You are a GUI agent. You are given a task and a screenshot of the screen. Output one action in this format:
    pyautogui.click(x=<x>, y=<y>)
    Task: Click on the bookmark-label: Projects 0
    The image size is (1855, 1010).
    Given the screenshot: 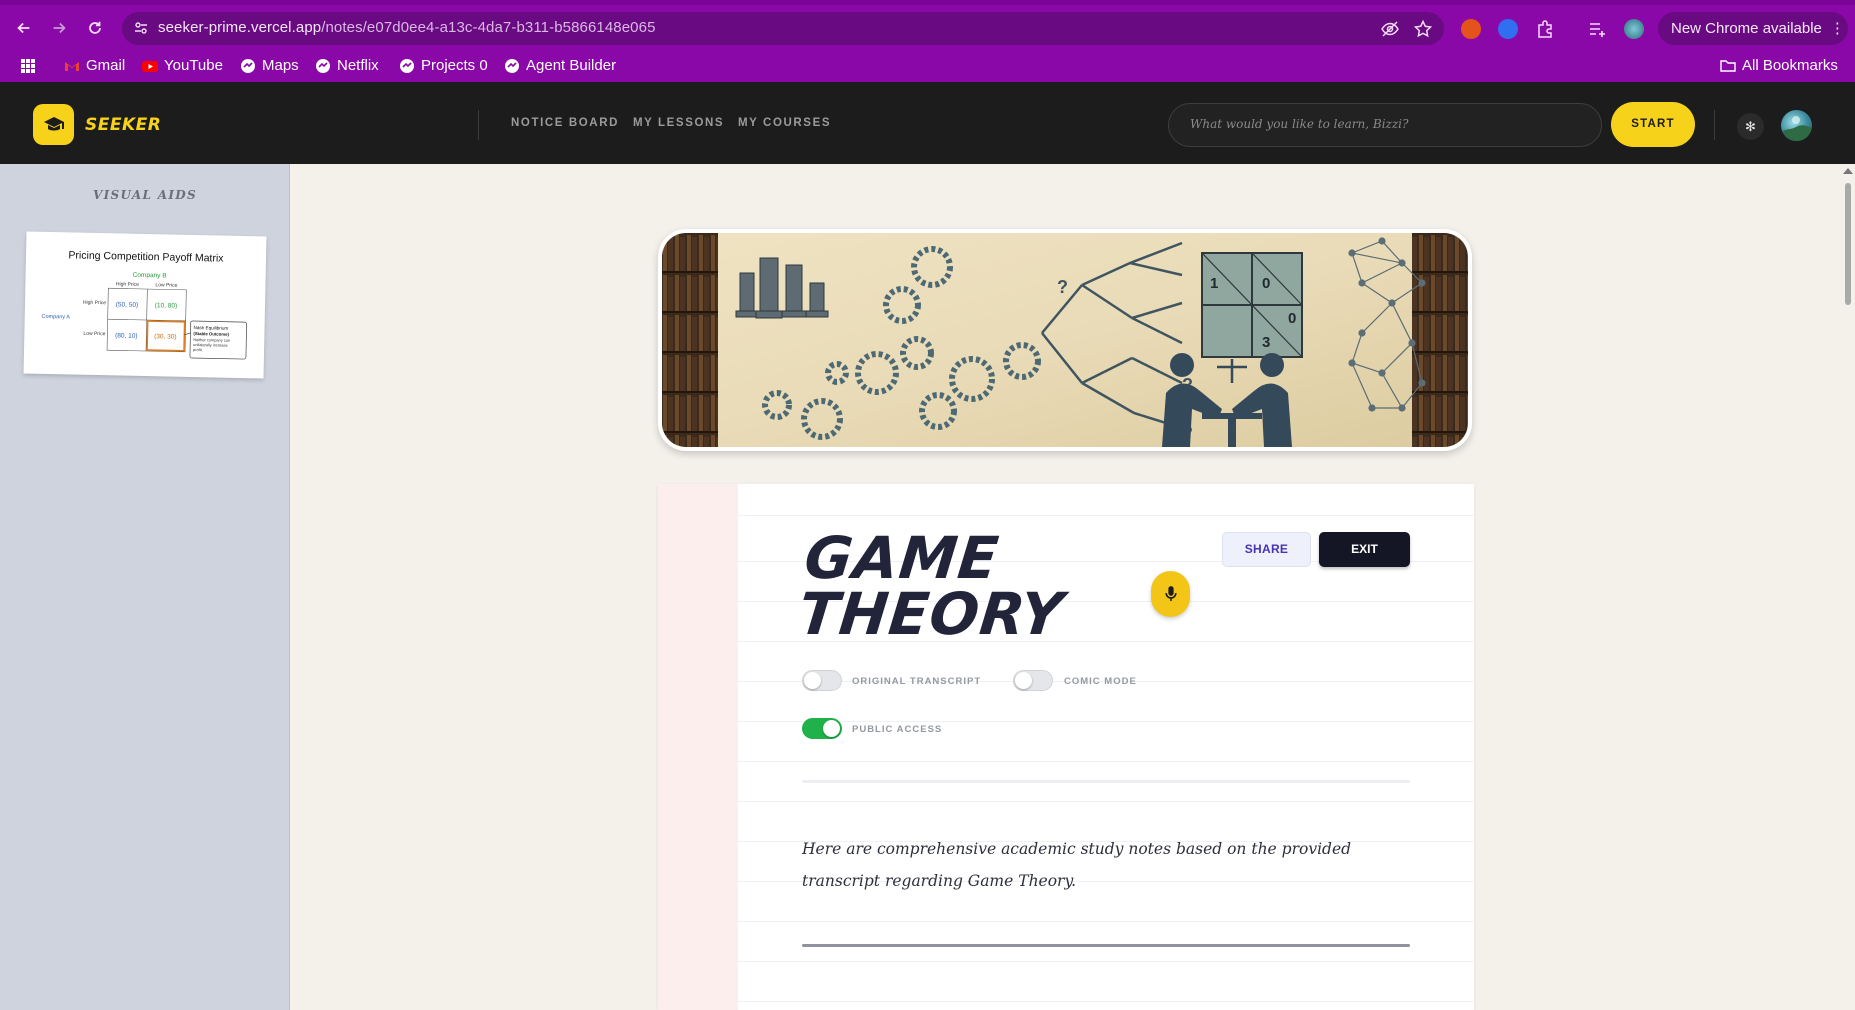 What is the action you would take?
    pyautogui.click(x=454, y=65)
    